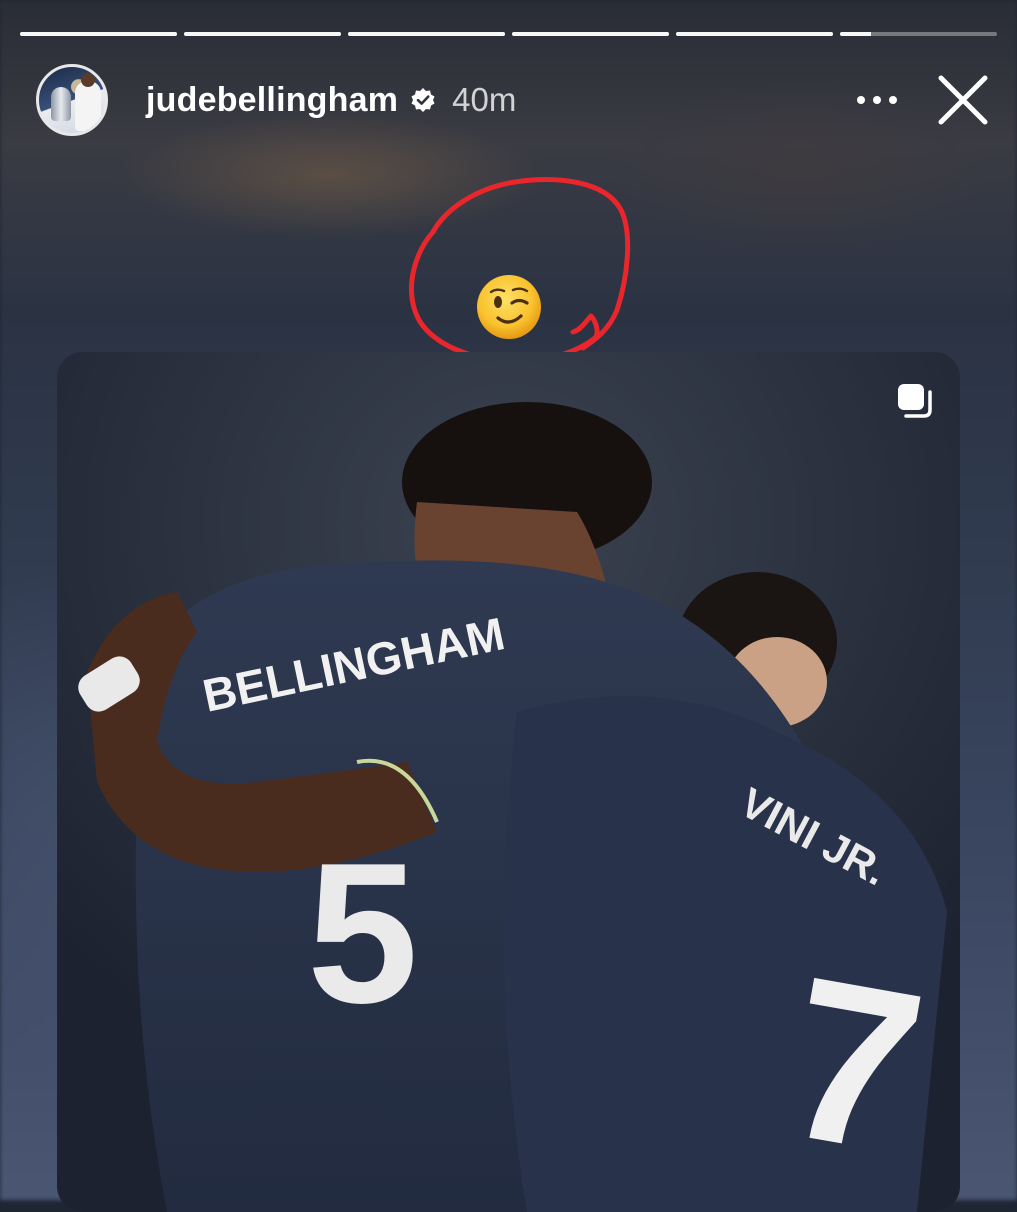 Image resolution: width=1017 pixels, height=1212 pixels. I want to click on more-options-button, so click(877, 100).